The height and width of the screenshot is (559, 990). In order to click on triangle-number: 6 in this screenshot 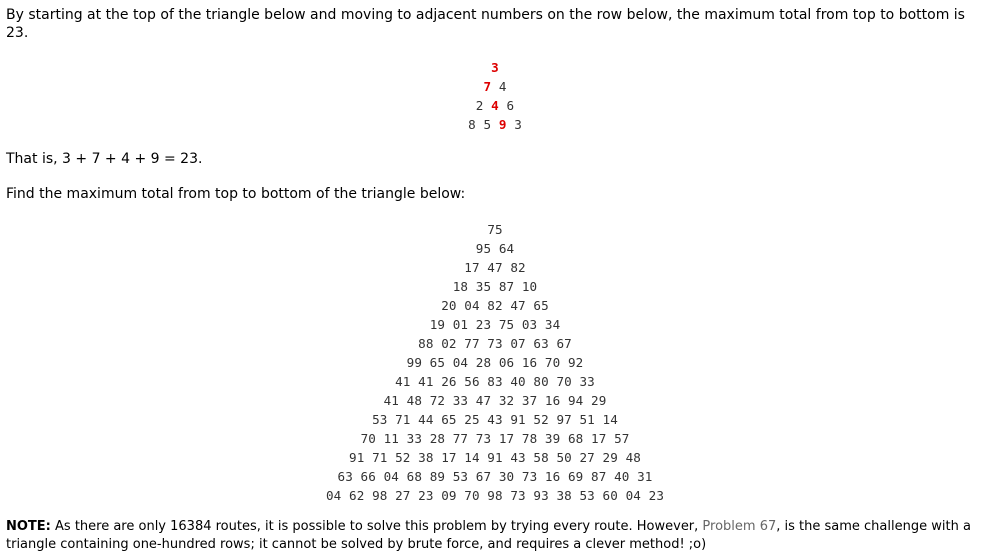, I will do `click(510, 105)`.